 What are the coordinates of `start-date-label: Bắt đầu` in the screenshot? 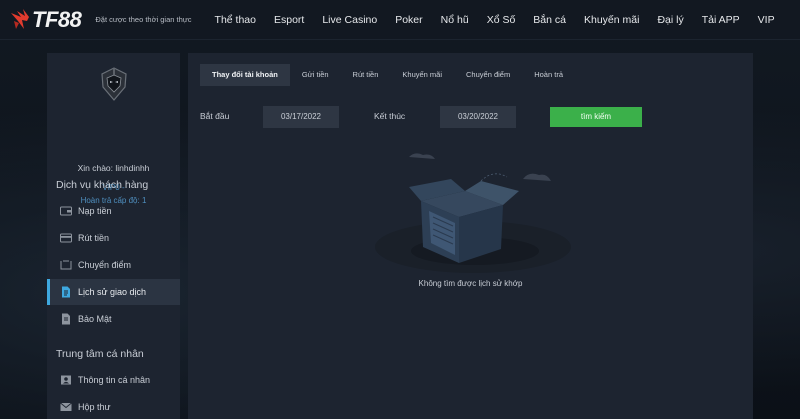 It's located at (215, 116).